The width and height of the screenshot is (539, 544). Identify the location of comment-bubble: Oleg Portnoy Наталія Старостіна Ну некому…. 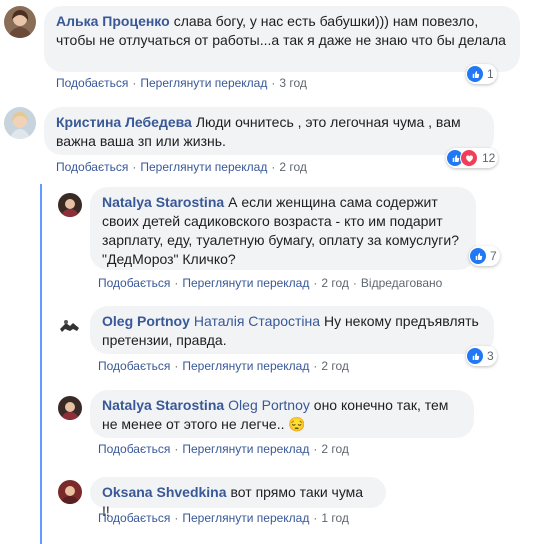
(292, 330).